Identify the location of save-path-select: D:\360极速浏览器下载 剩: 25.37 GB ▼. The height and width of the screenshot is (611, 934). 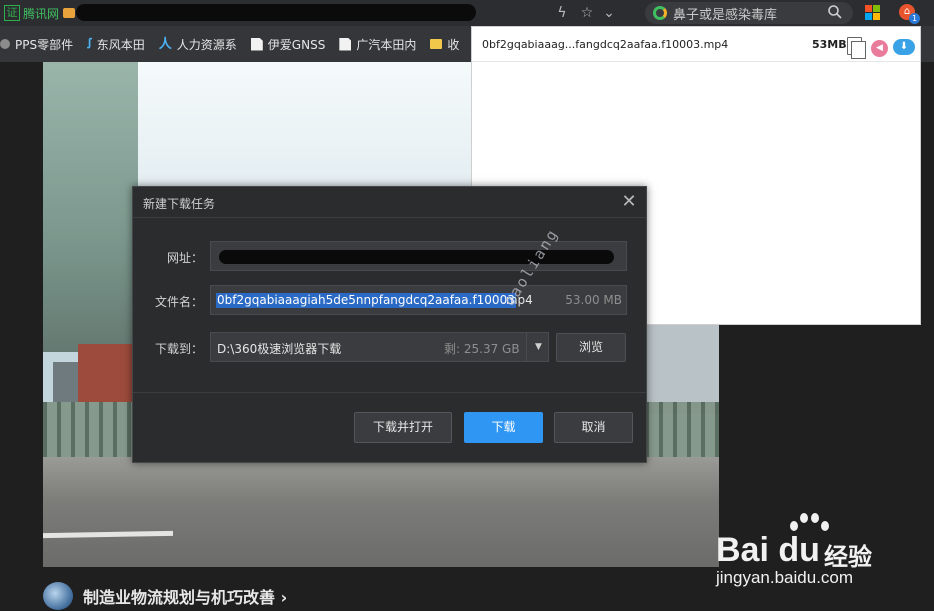
(379, 347).